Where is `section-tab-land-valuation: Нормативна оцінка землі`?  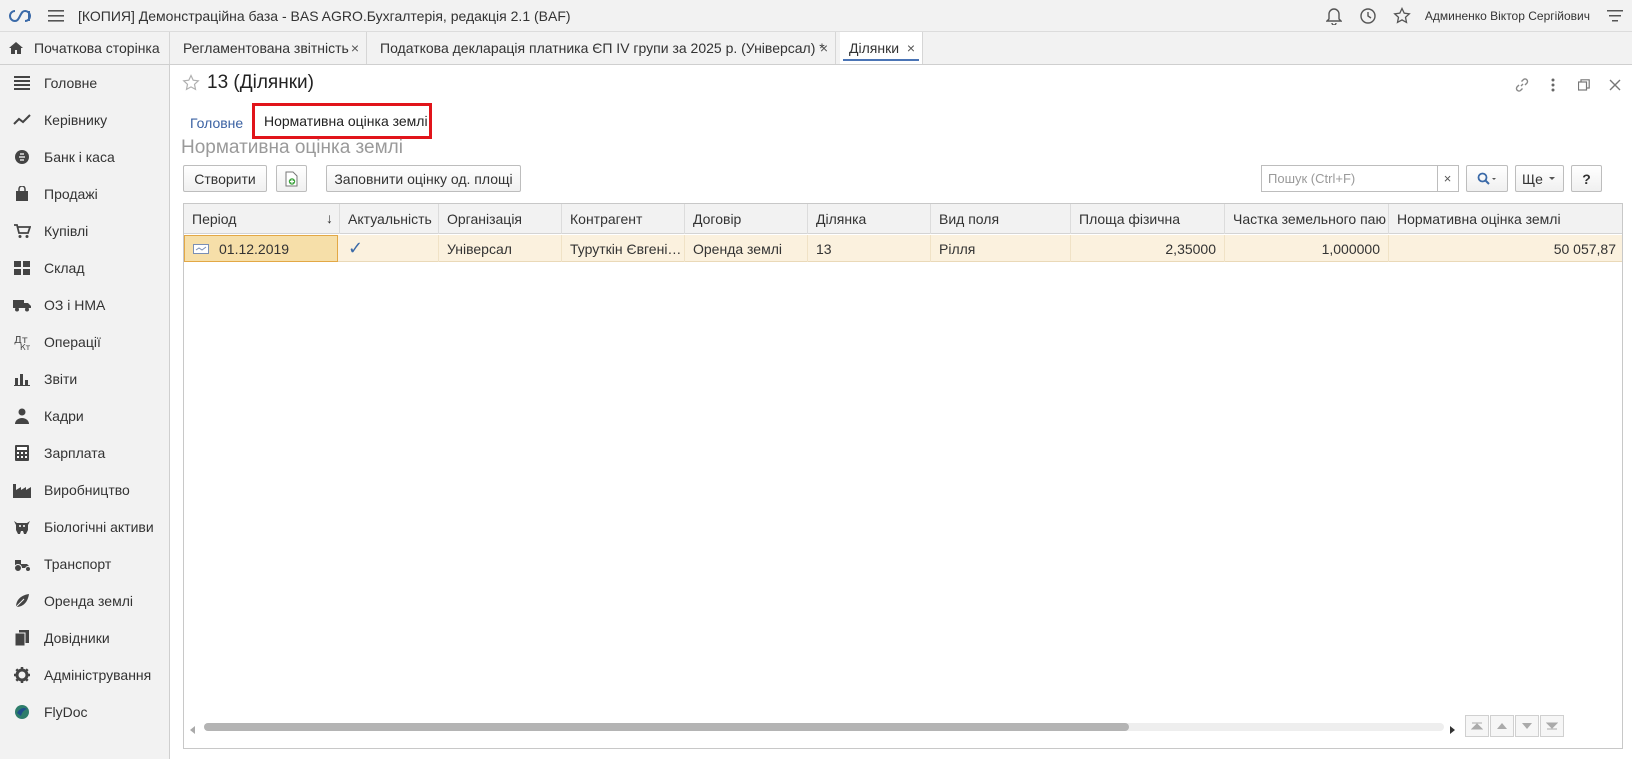 section-tab-land-valuation: Нормативна оцінка землі is located at coordinates (342, 121).